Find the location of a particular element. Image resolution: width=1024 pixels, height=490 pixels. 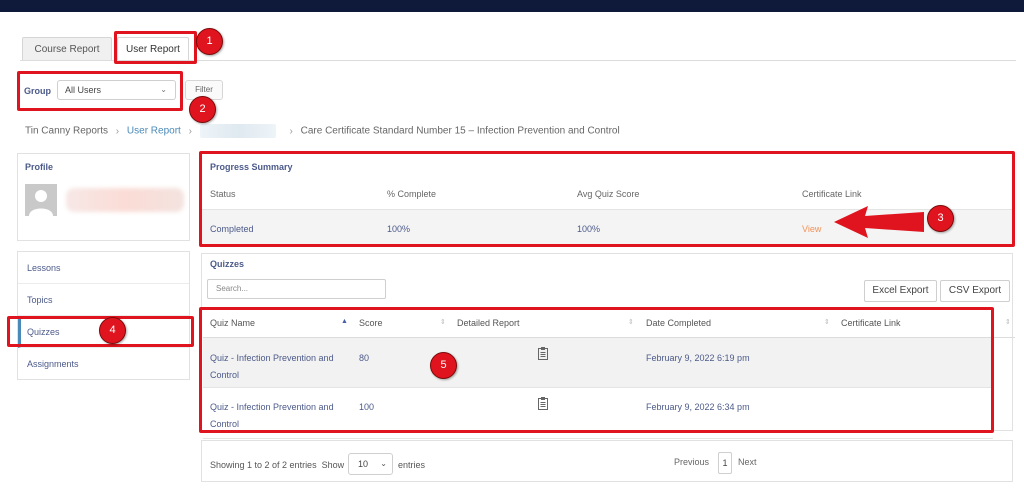

csv-export-button: CSV Export is located at coordinates (975, 291).